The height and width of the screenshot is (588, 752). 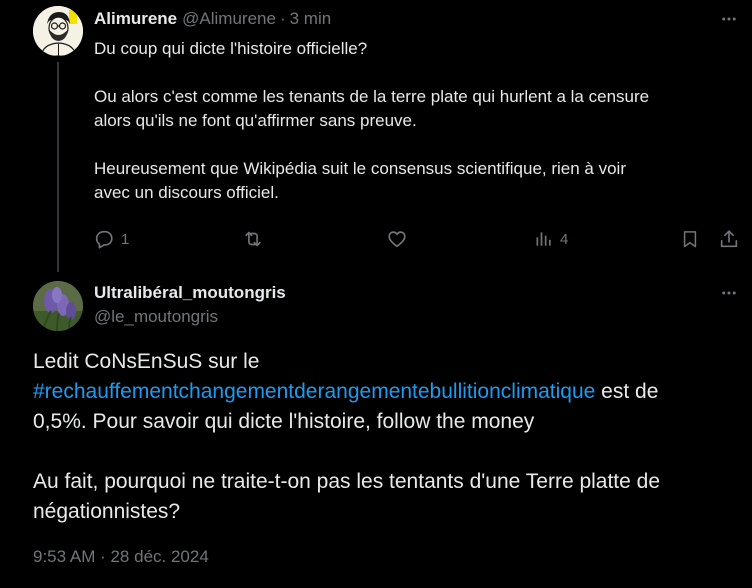 I want to click on like-icon, so click(x=397, y=239).